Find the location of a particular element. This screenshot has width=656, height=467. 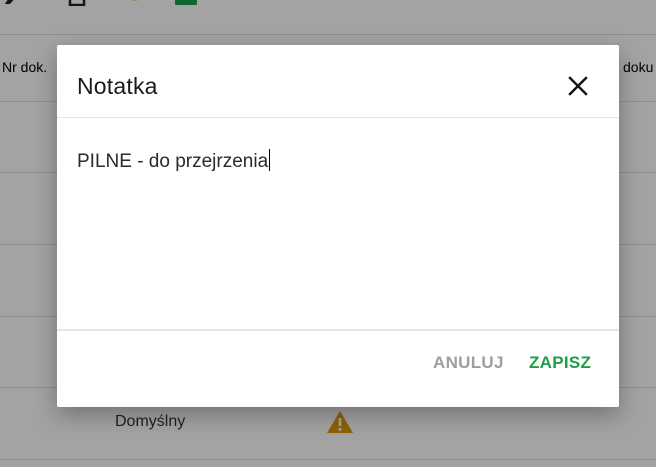

cancel-button: ANULUJ is located at coordinates (468, 363).